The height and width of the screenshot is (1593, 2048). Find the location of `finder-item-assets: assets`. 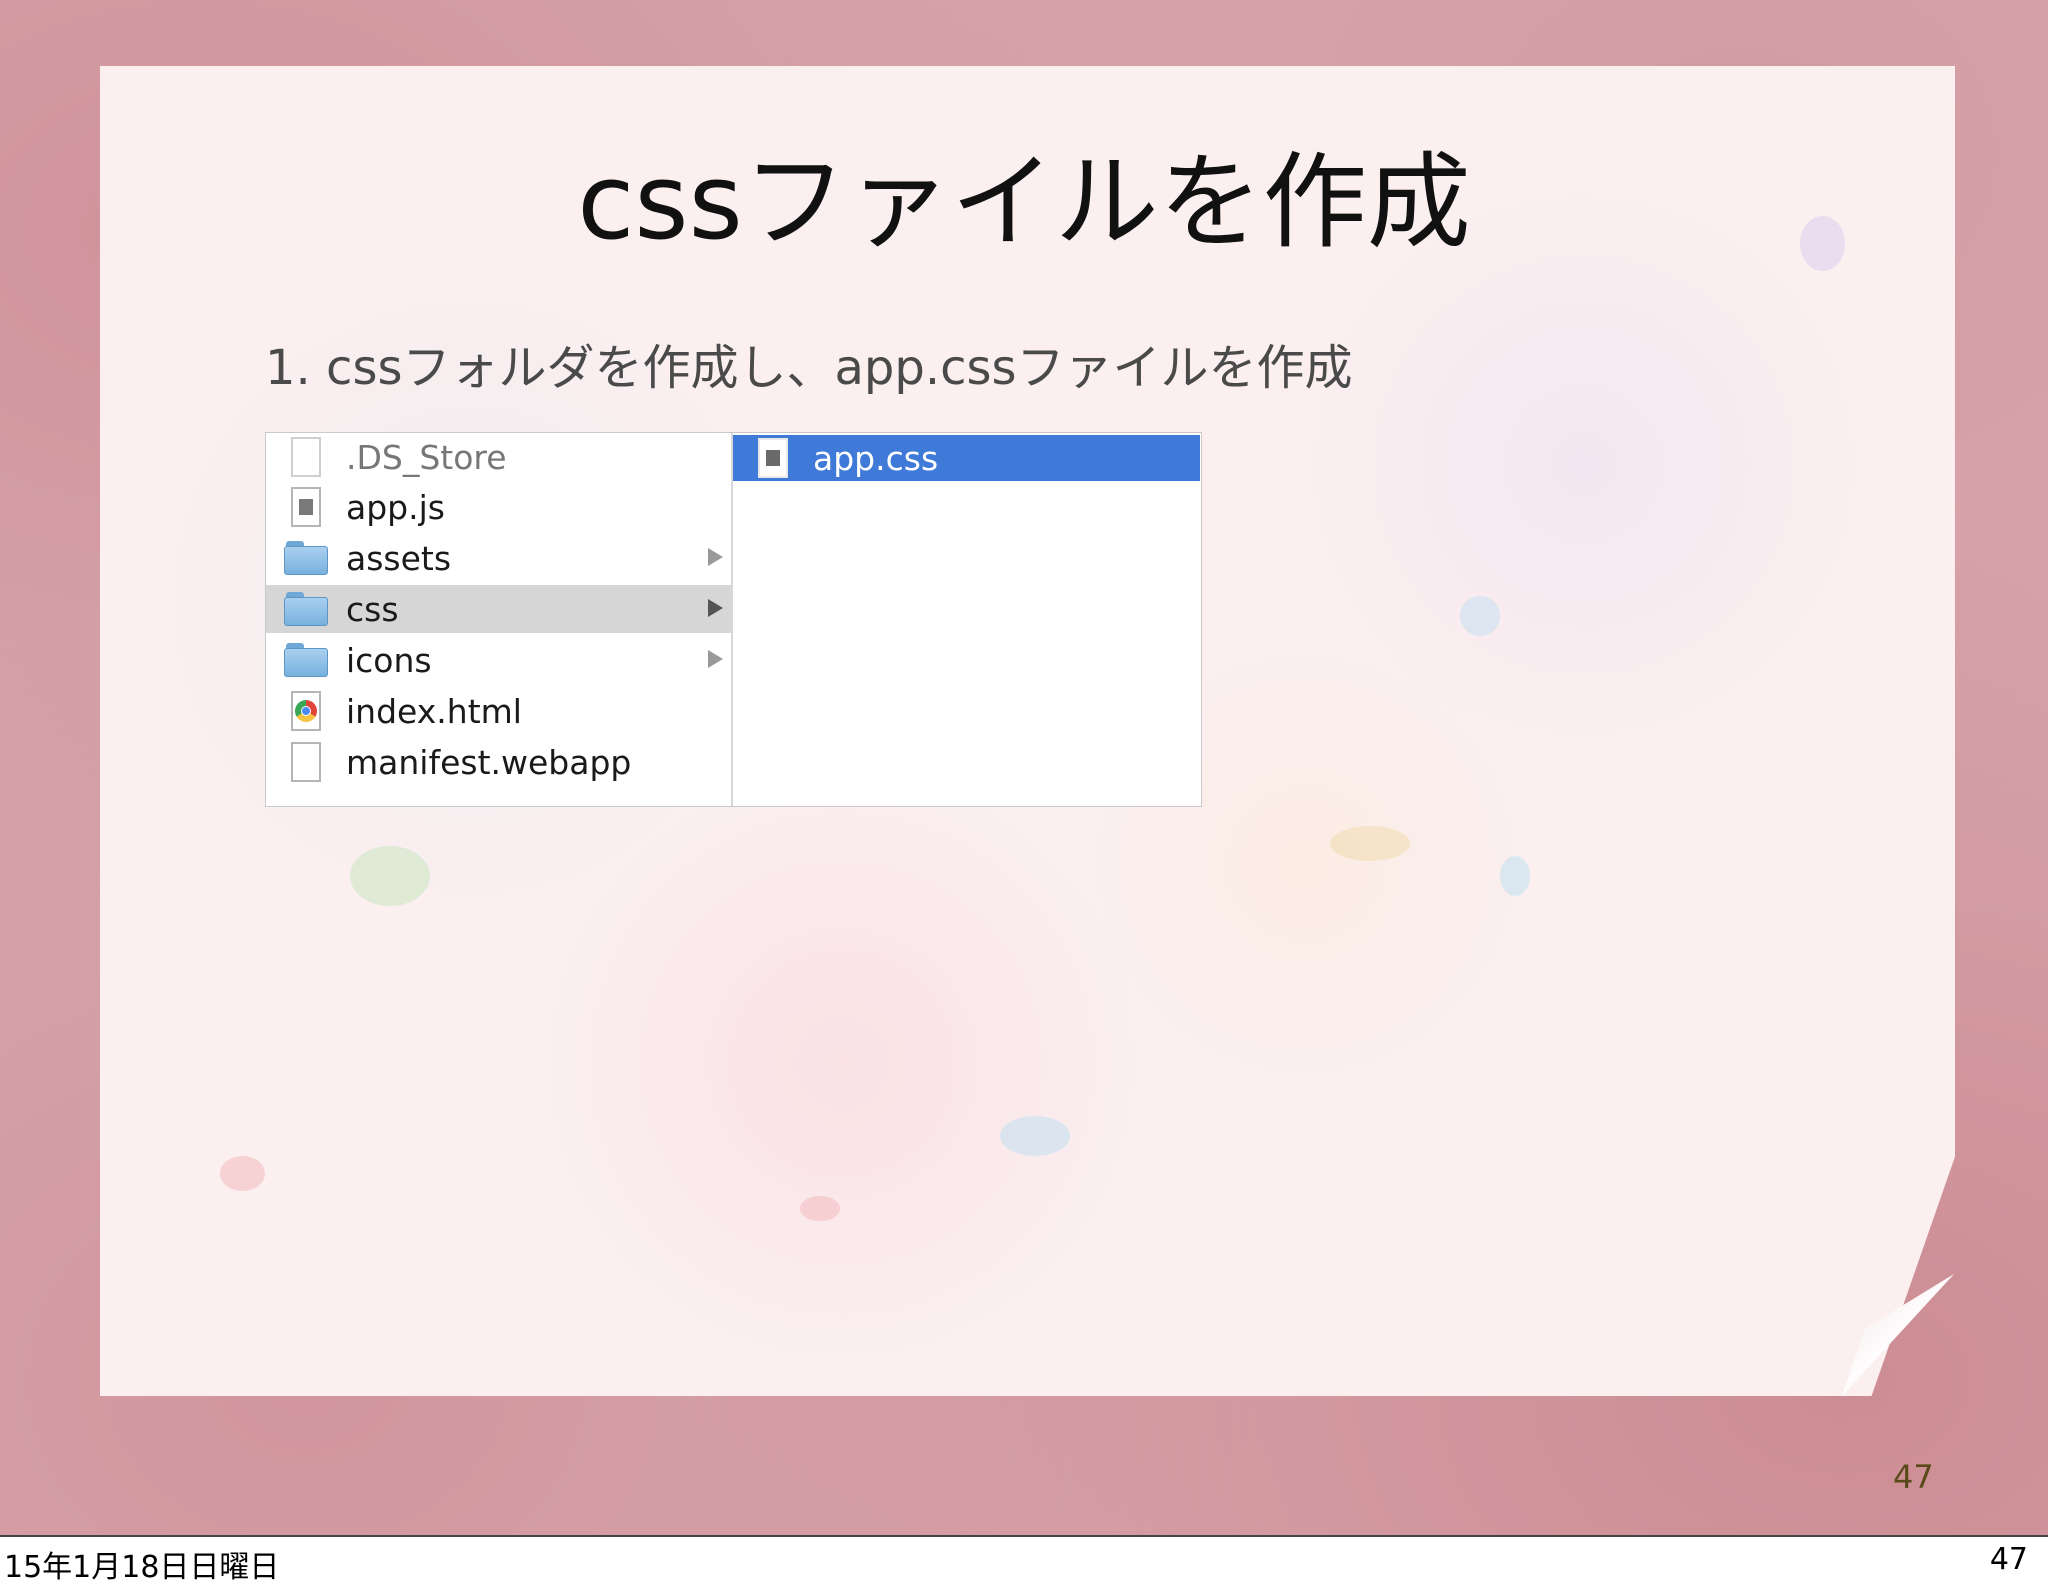

finder-item-assets: assets is located at coordinates (498, 558).